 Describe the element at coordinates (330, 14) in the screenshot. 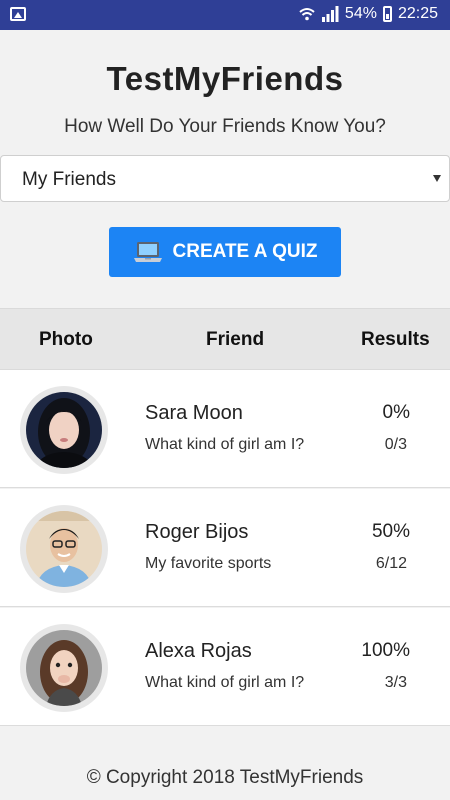

I see `signal-icon` at that location.